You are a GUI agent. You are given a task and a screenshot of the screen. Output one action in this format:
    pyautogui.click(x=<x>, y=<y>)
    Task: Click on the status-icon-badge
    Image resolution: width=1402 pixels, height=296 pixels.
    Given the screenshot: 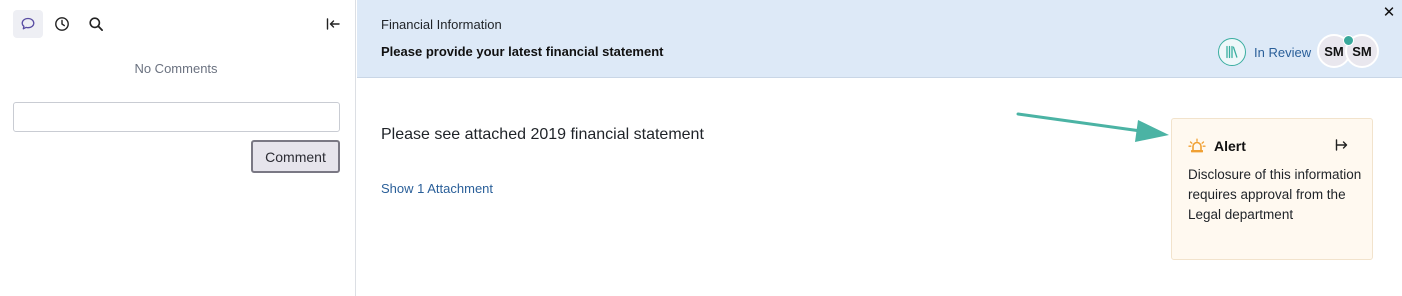 What is the action you would take?
    pyautogui.click(x=1232, y=52)
    